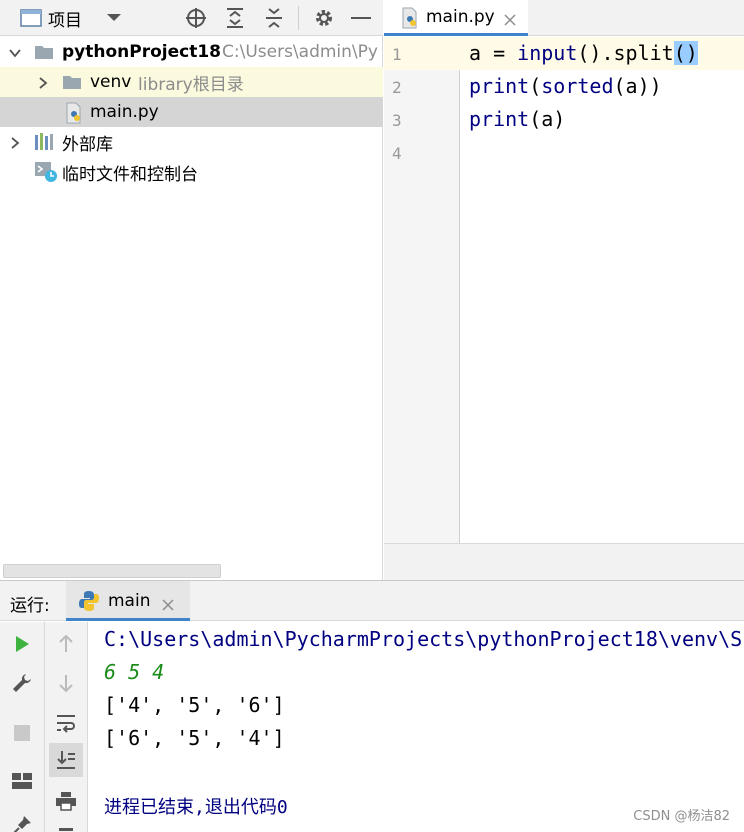 This screenshot has height=832, width=744. Describe the element at coordinates (22, 822) in the screenshot. I see `pin-icon` at that location.